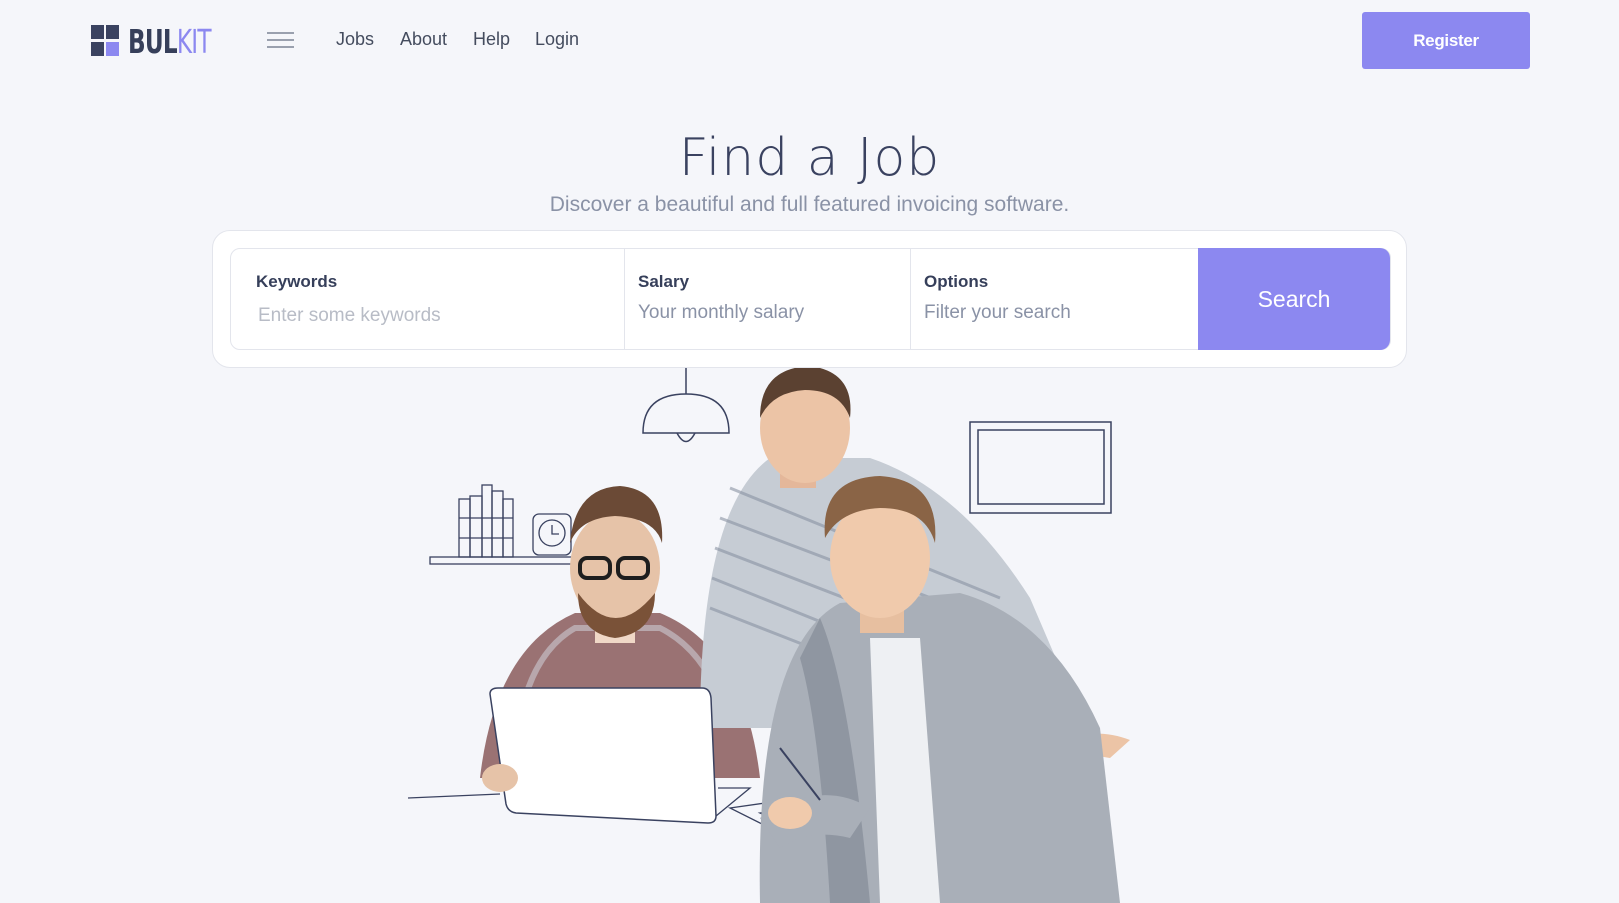  Describe the element at coordinates (428, 299) in the screenshot. I see `keywords-field: Keywords` at that location.